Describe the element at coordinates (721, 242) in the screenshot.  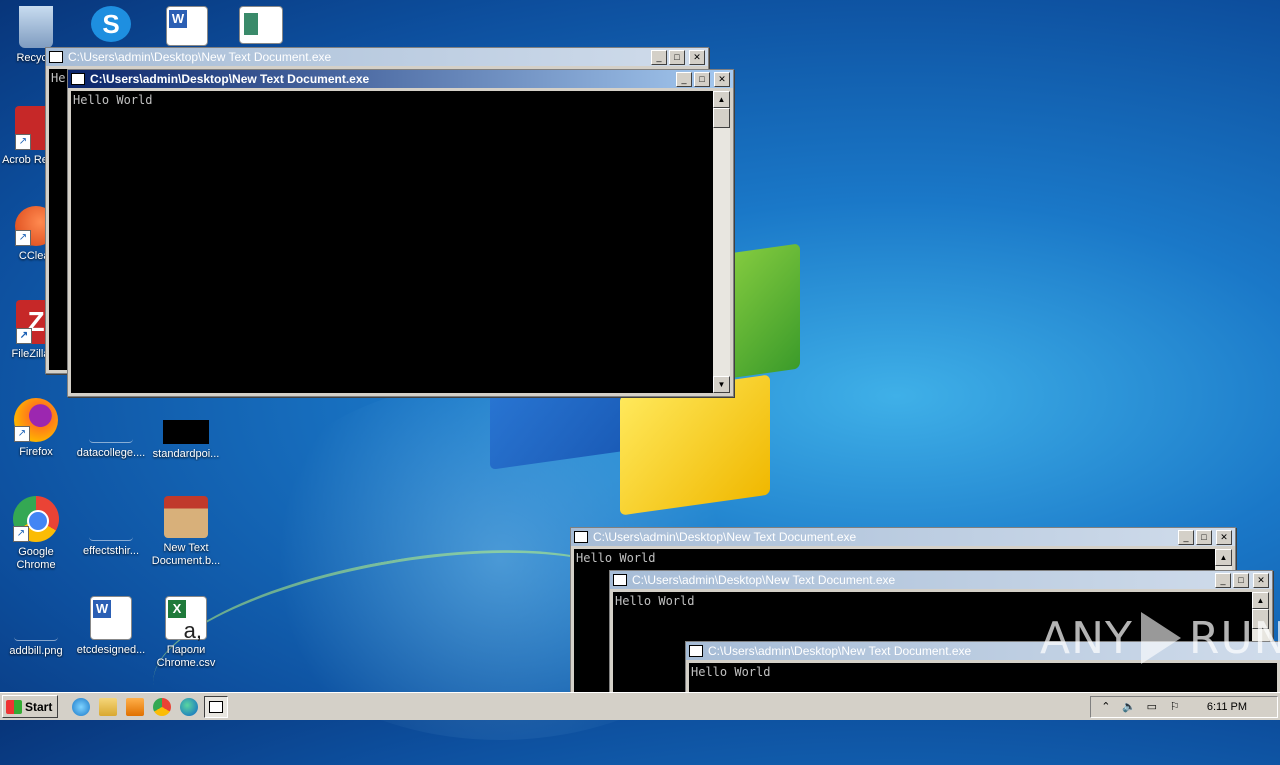
I see `vertical-scrollbar: ▲ ▼` at that location.